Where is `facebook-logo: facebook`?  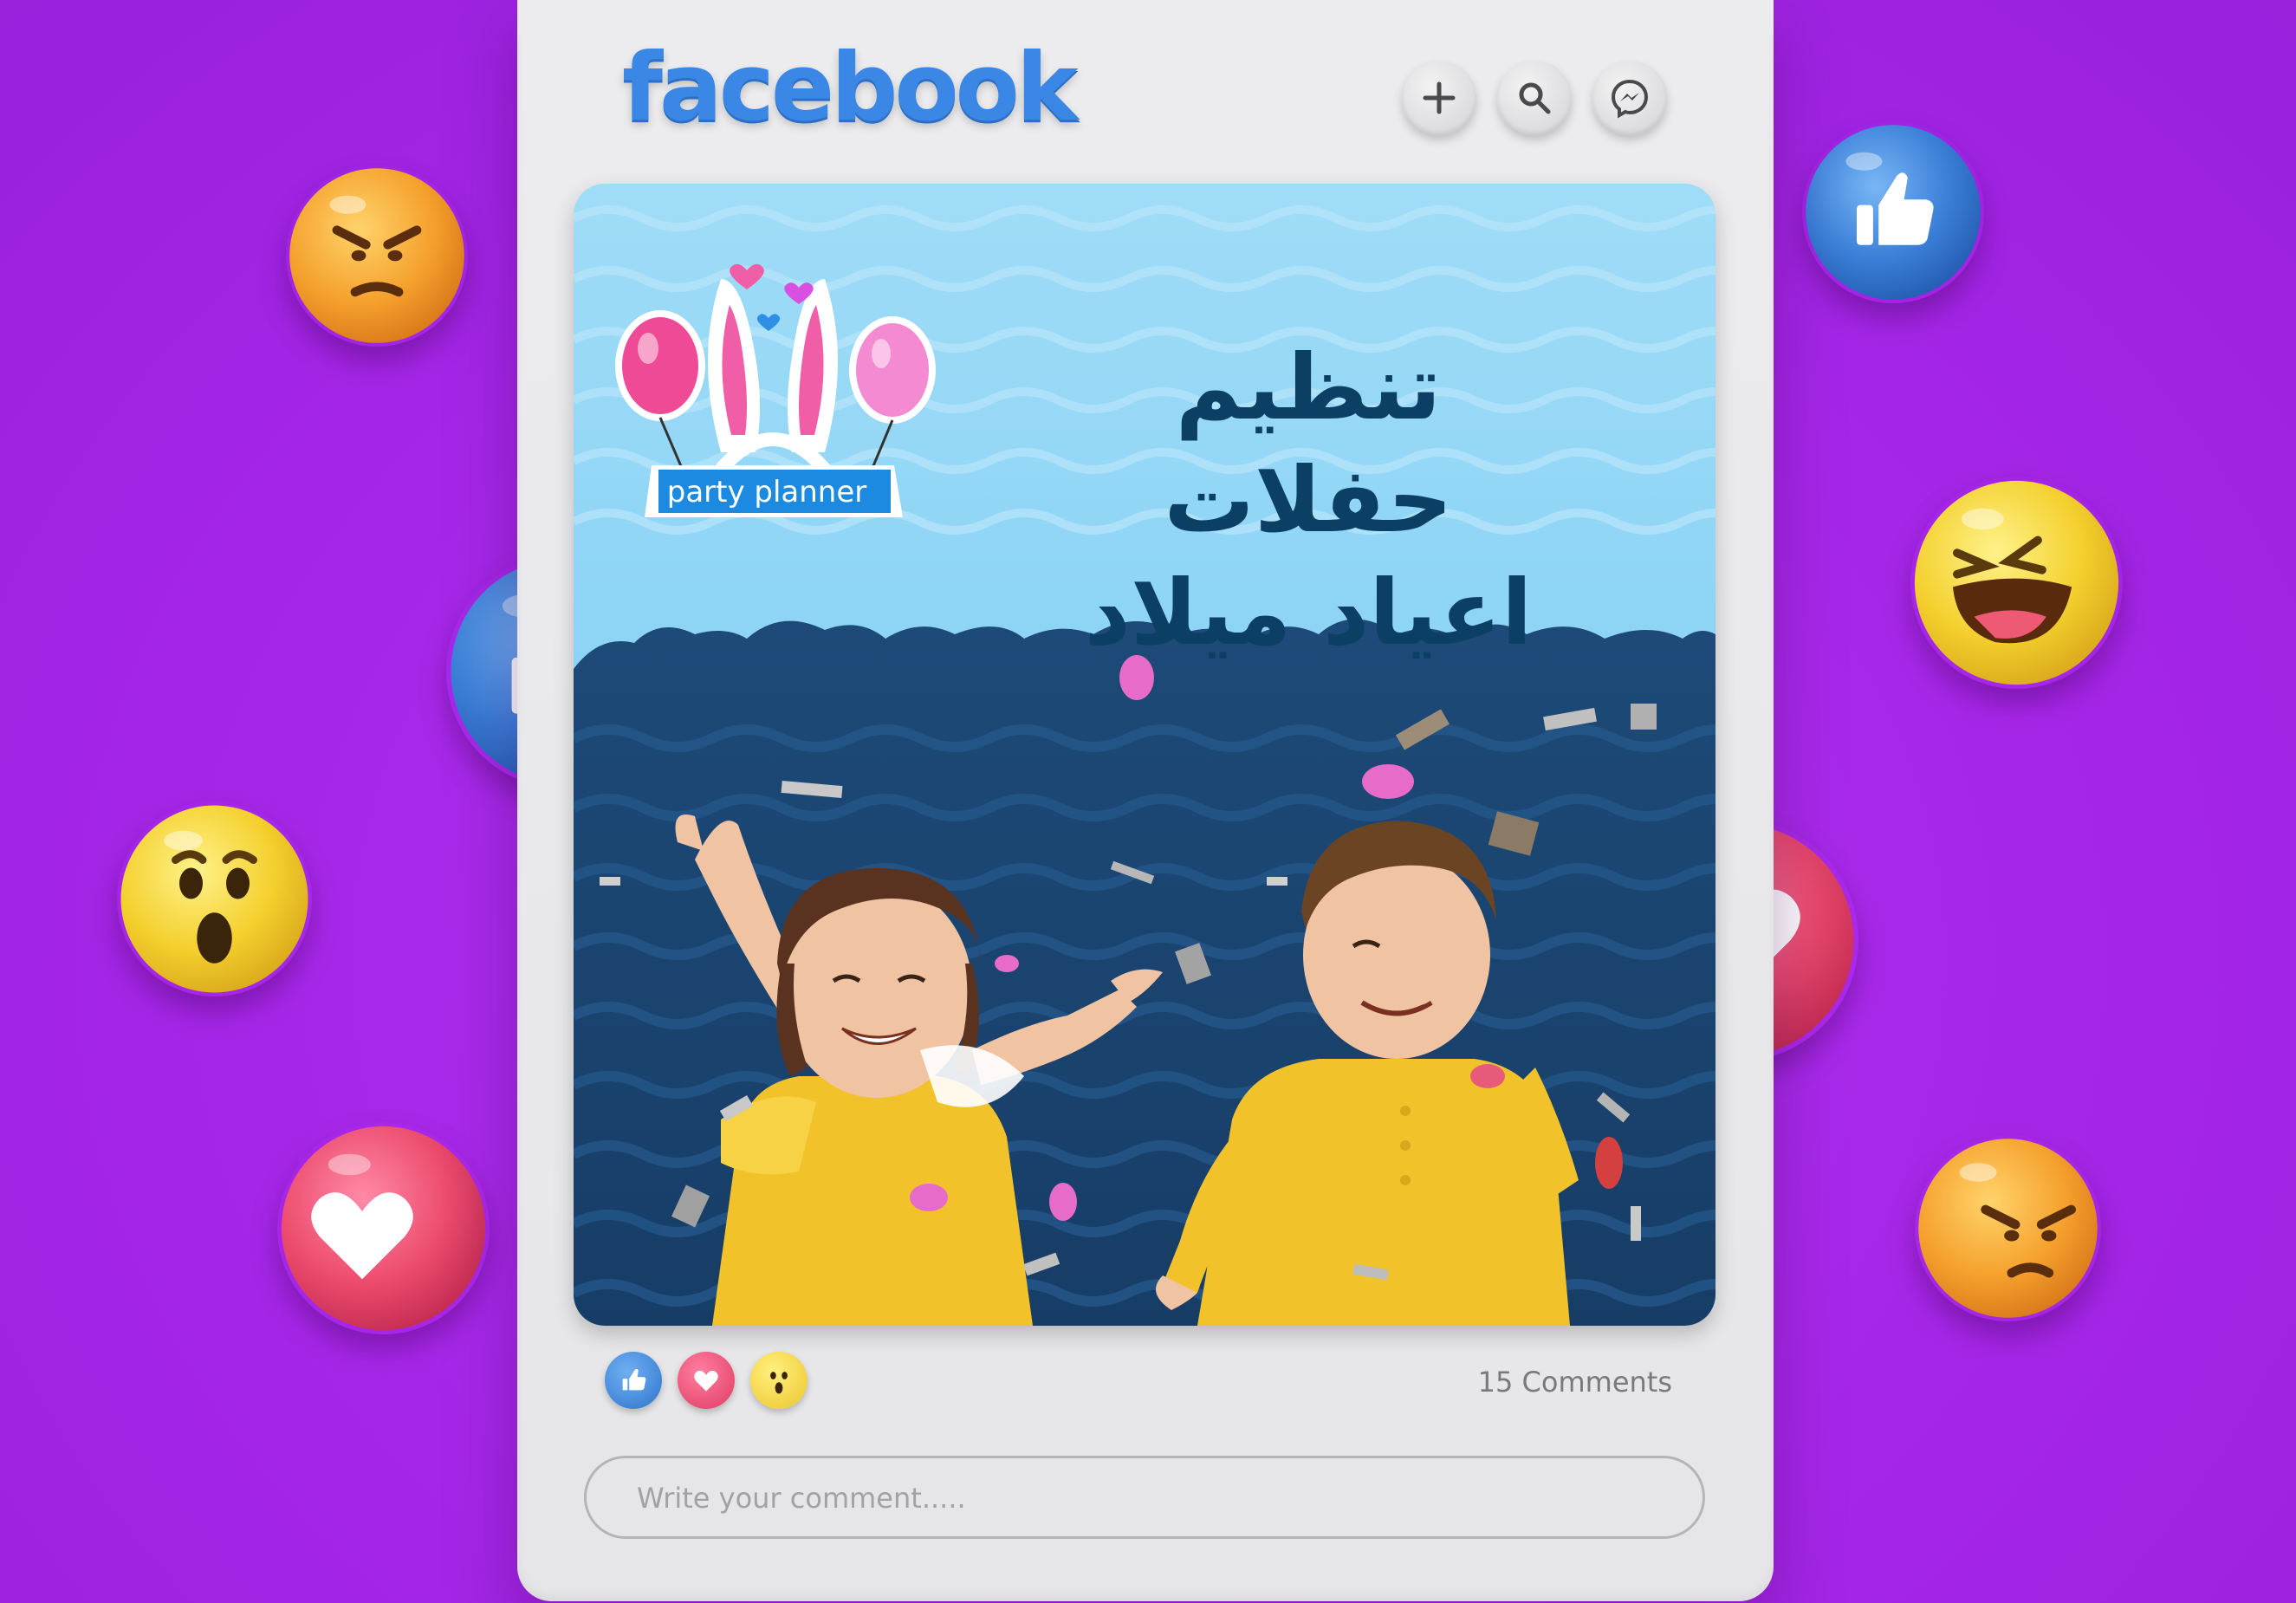
facebook-logo: facebook is located at coordinates (850, 88).